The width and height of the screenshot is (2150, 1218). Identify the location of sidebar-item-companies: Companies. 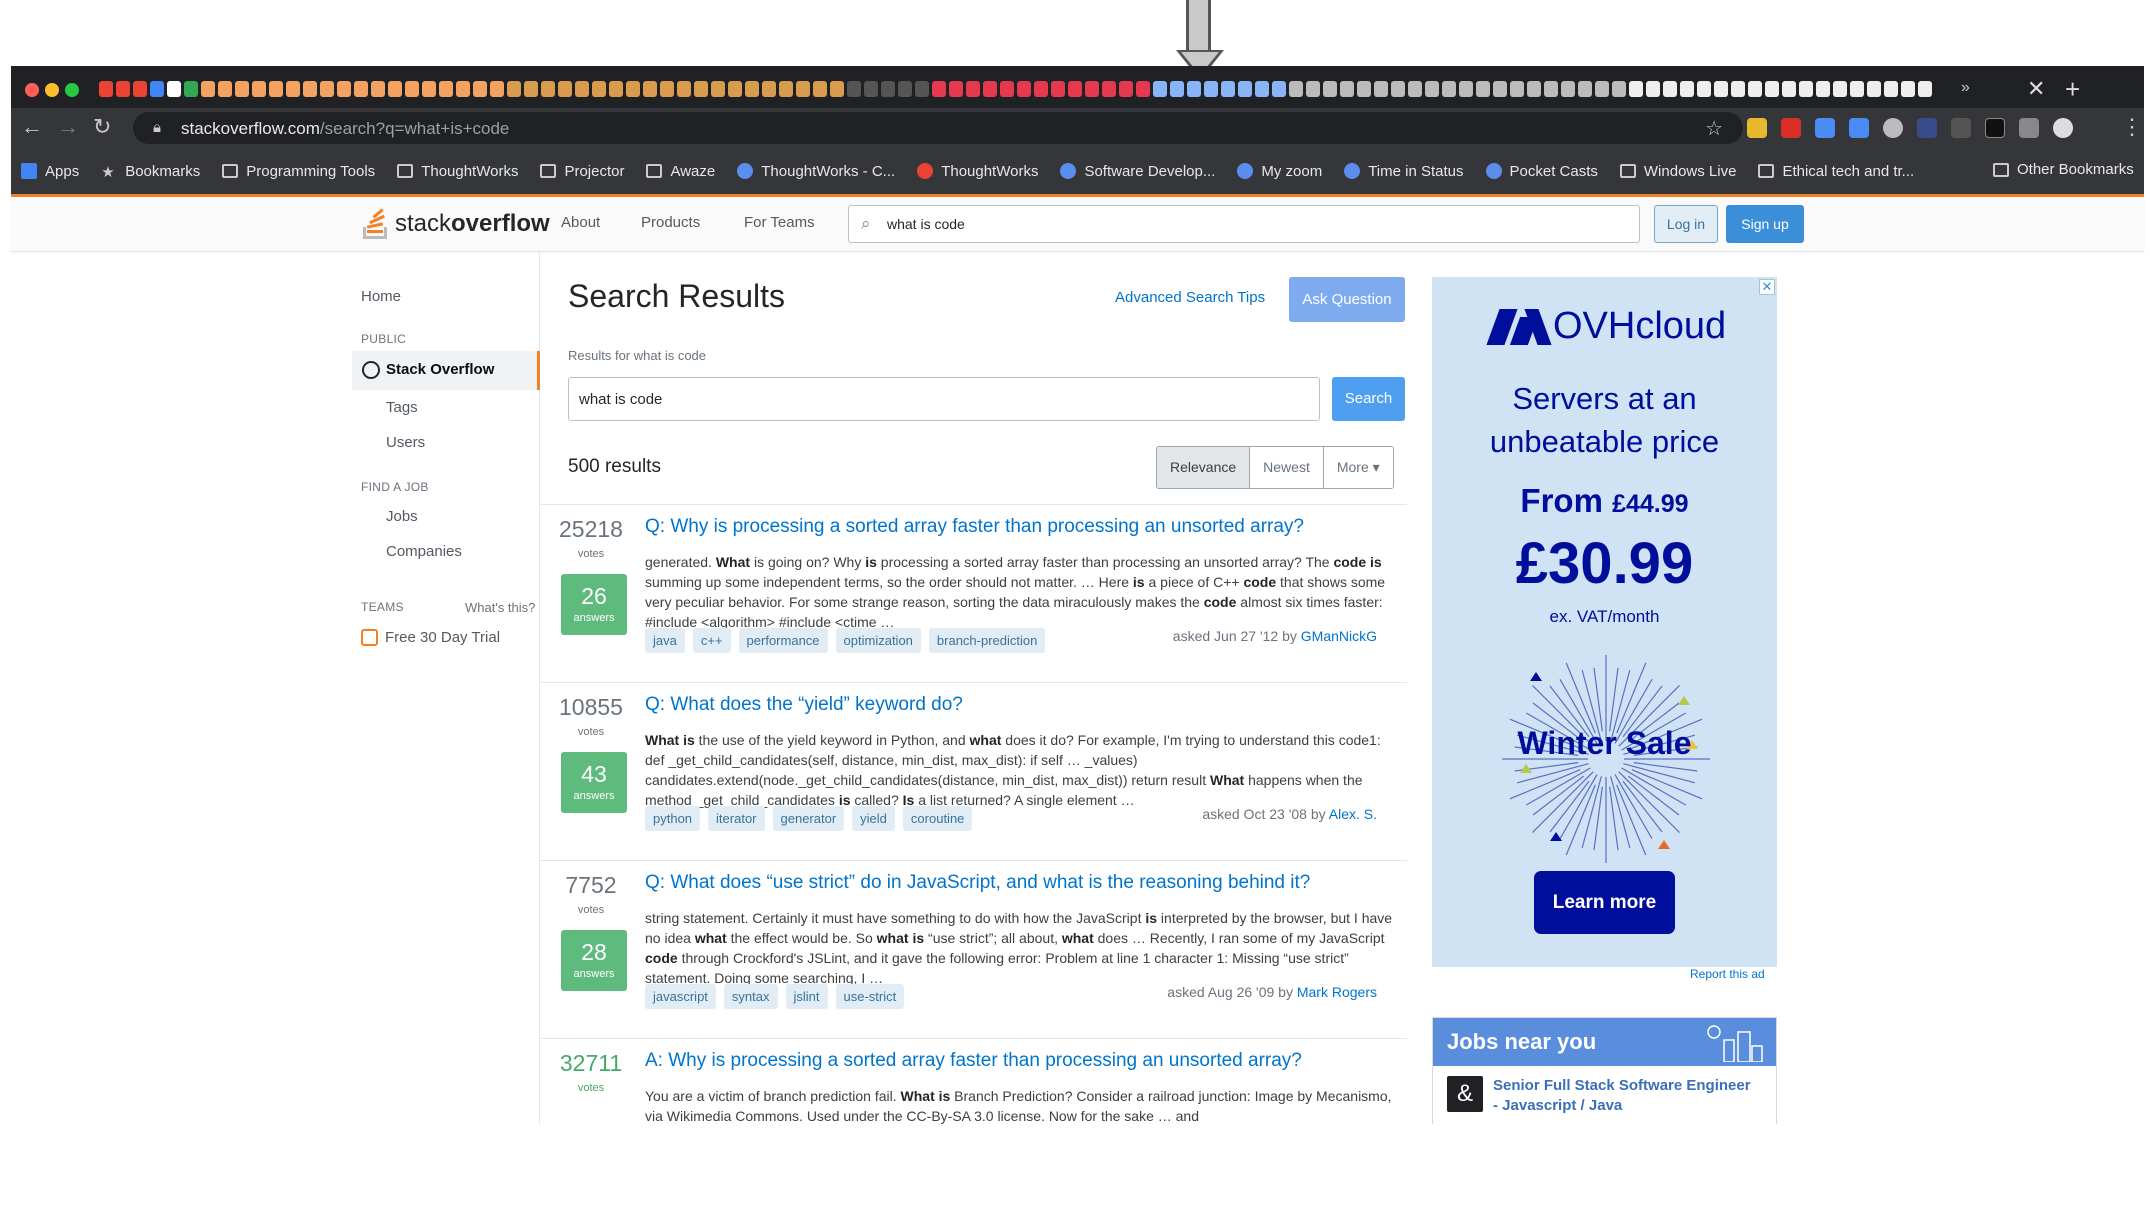
(424, 551).